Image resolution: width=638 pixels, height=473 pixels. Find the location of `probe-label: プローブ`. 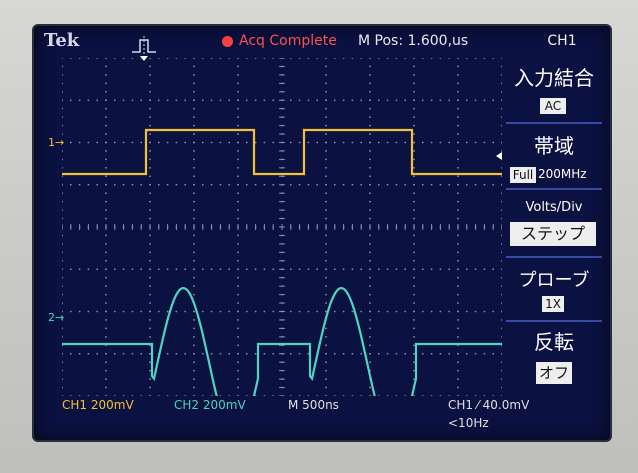

probe-label: プローブ is located at coordinates (554, 280).